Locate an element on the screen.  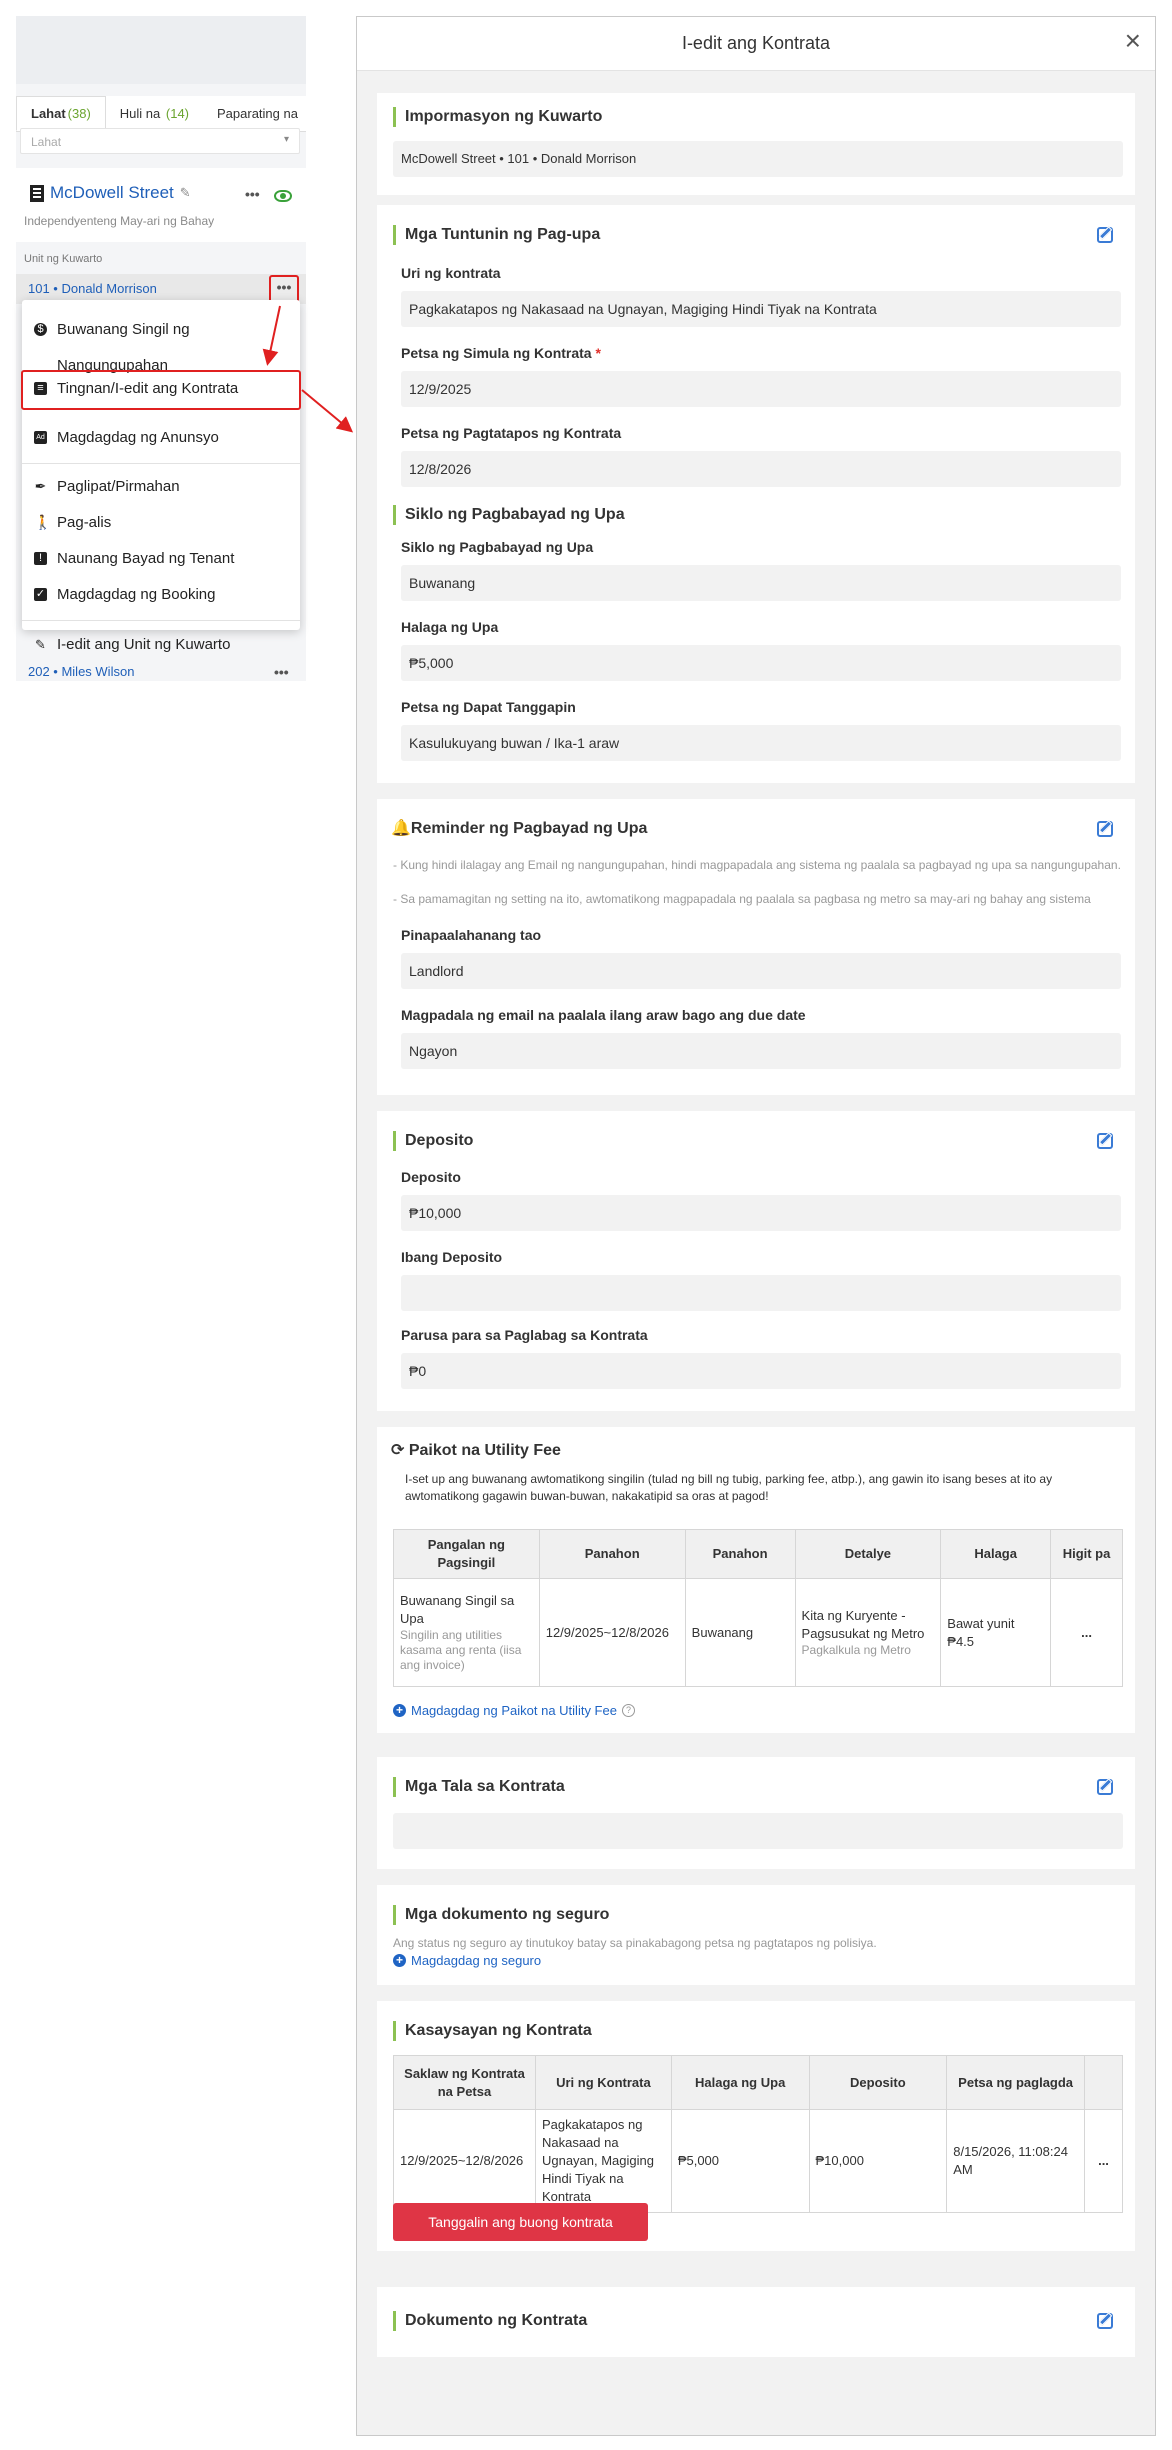
column-header is located at coordinates (1103, 2082).